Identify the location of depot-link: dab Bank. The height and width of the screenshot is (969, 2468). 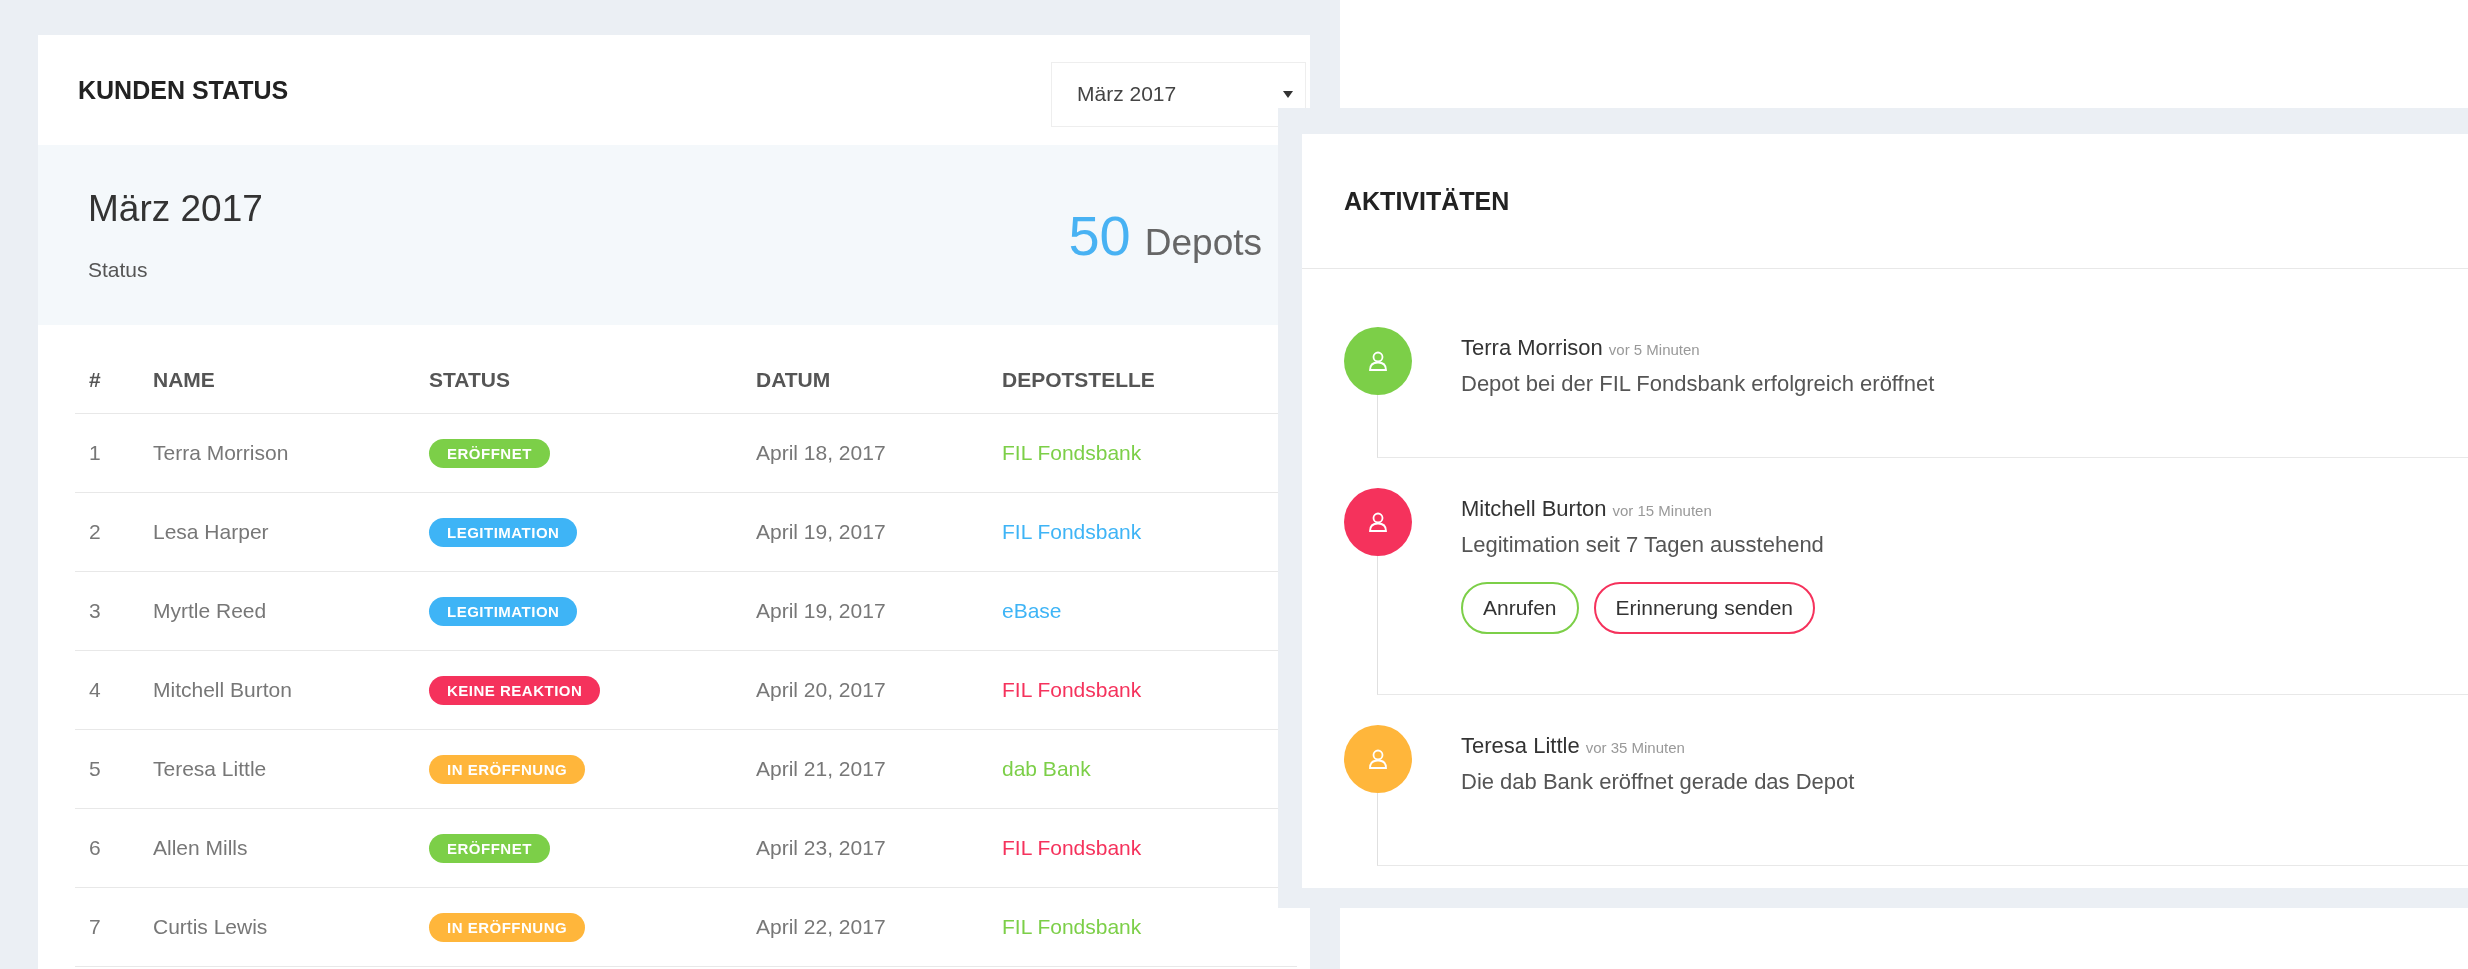
(1046, 769).